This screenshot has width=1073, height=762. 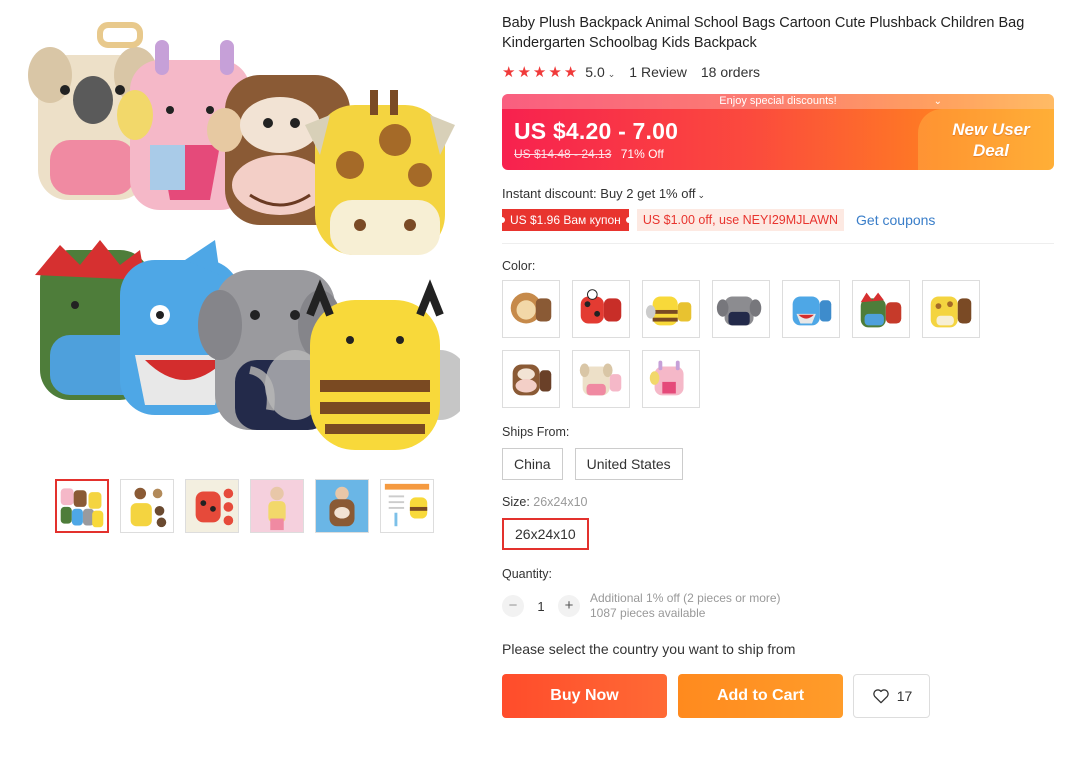 What do you see at coordinates (584, 696) in the screenshot?
I see `buy-now-button: Buy Now` at bounding box center [584, 696].